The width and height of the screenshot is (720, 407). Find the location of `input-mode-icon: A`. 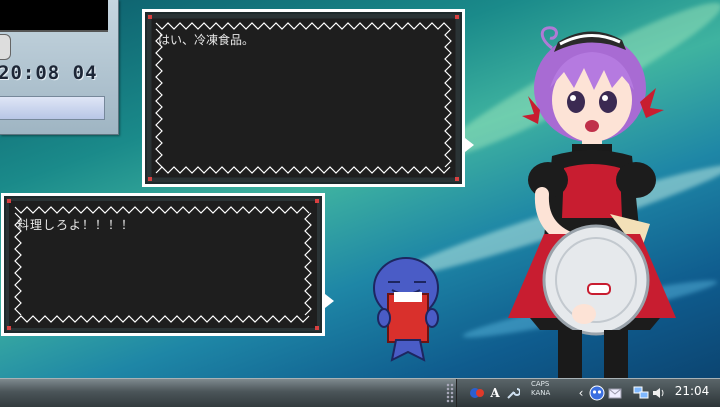

input-mode-icon: A is located at coordinates (495, 393).